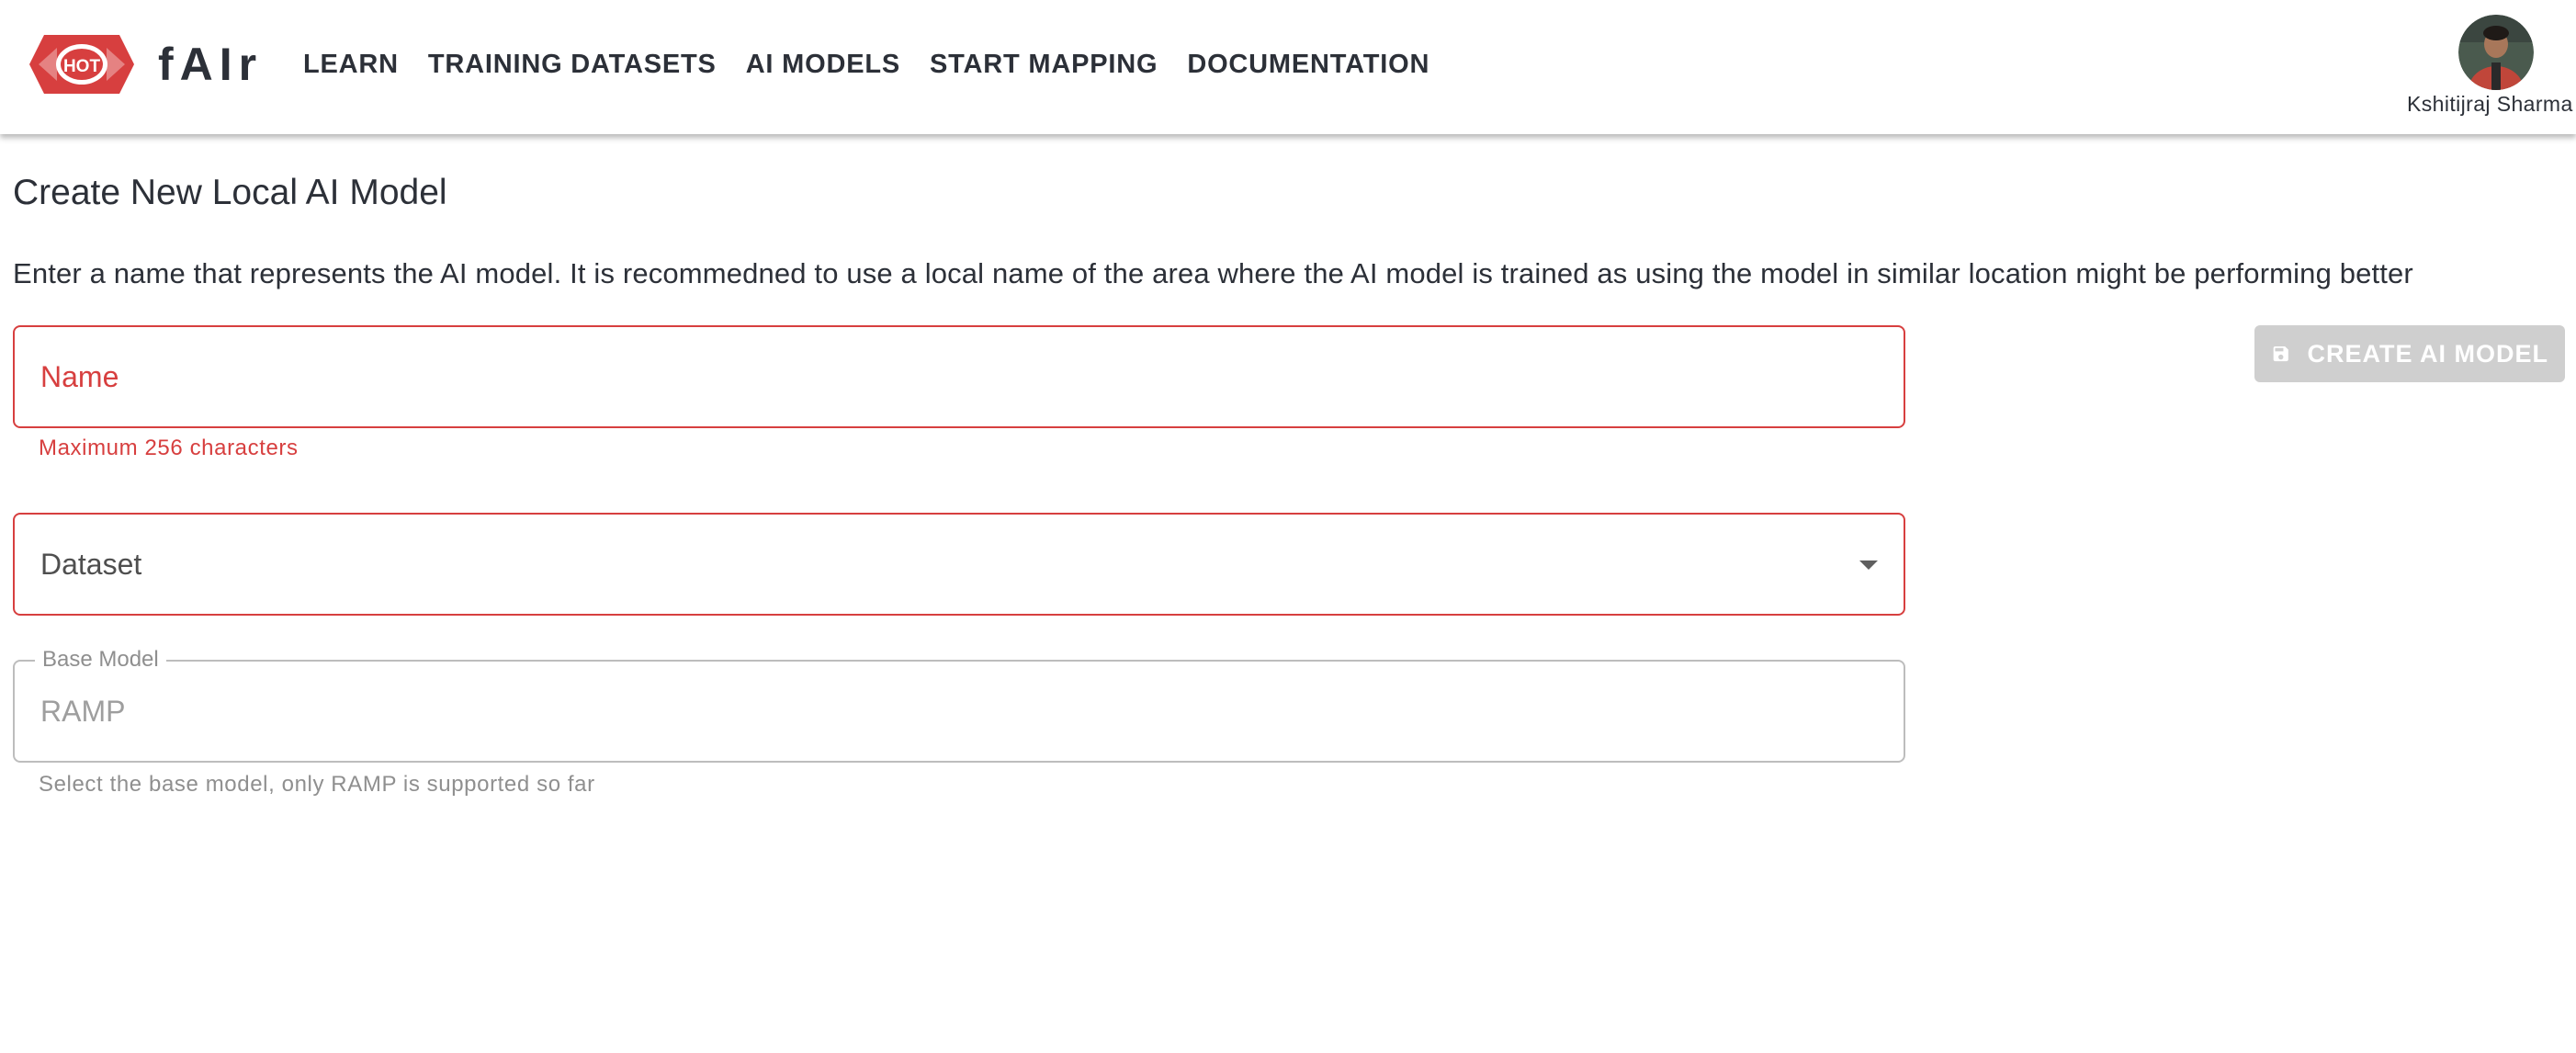 Image resolution: width=2576 pixels, height=1053 pixels. What do you see at coordinates (210, 64) in the screenshot?
I see `brand-title: fAIr` at bounding box center [210, 64].